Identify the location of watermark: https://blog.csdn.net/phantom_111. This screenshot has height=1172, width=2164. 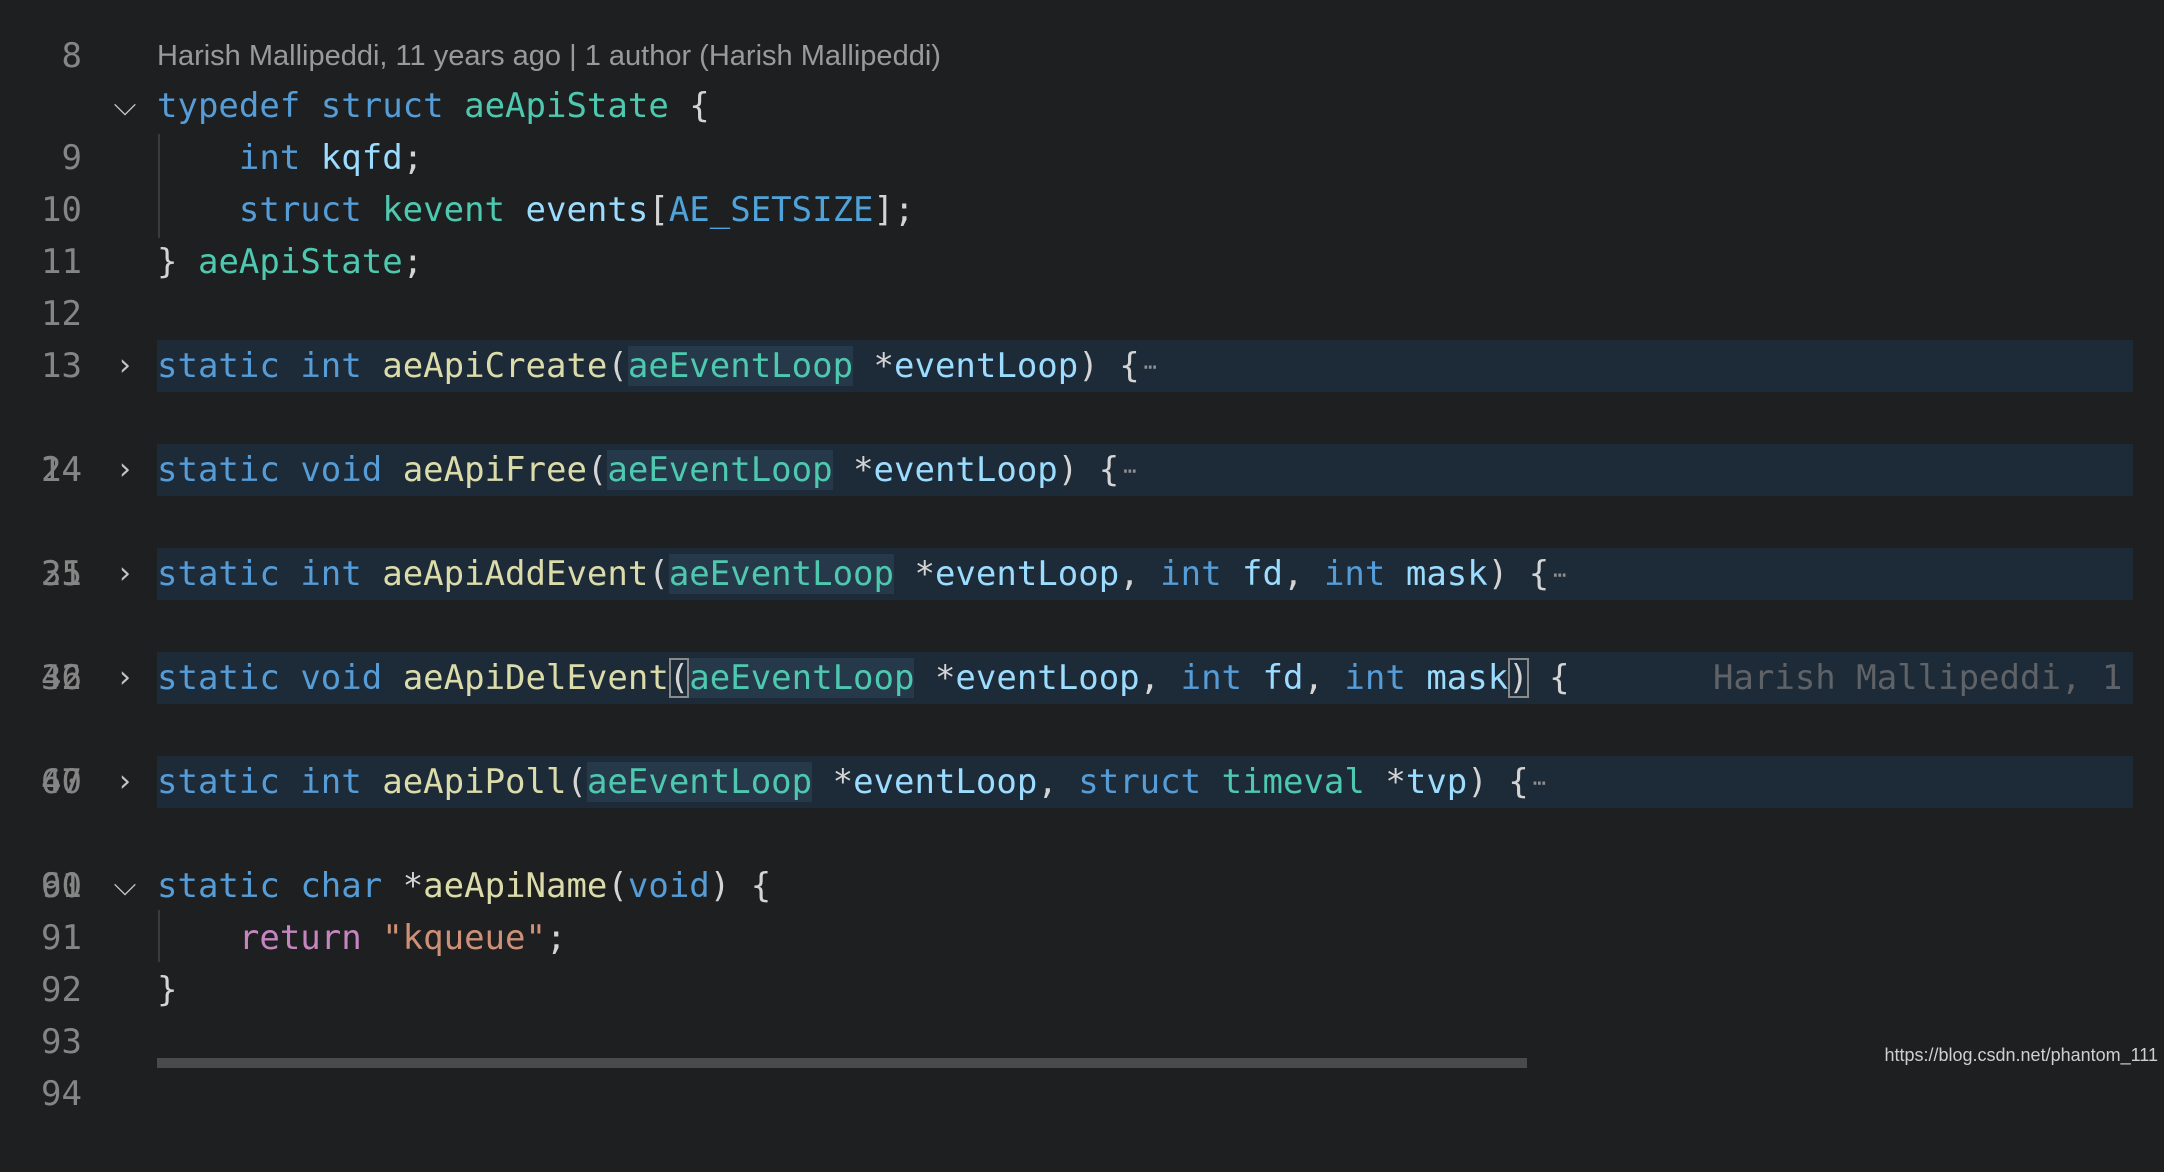
(2021, 1055).